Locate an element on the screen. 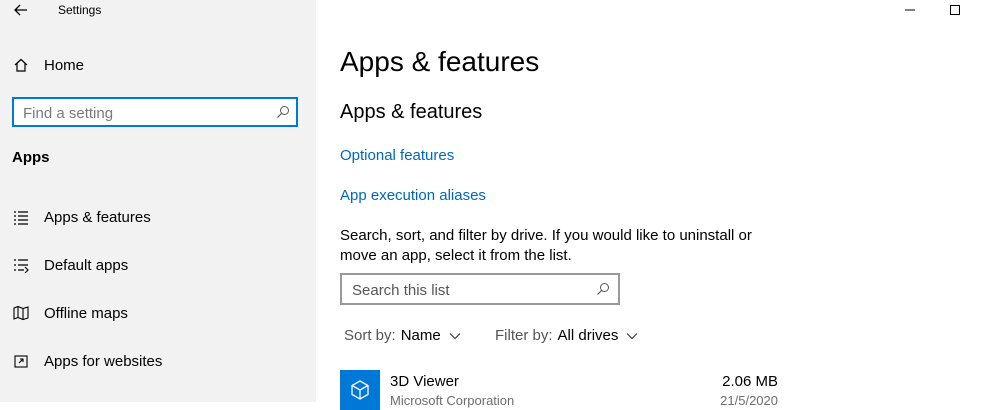 The height and width of the screenshot is (410, 993). sidebar-item-label: Apps for websites is located at coordinates (103, 361).